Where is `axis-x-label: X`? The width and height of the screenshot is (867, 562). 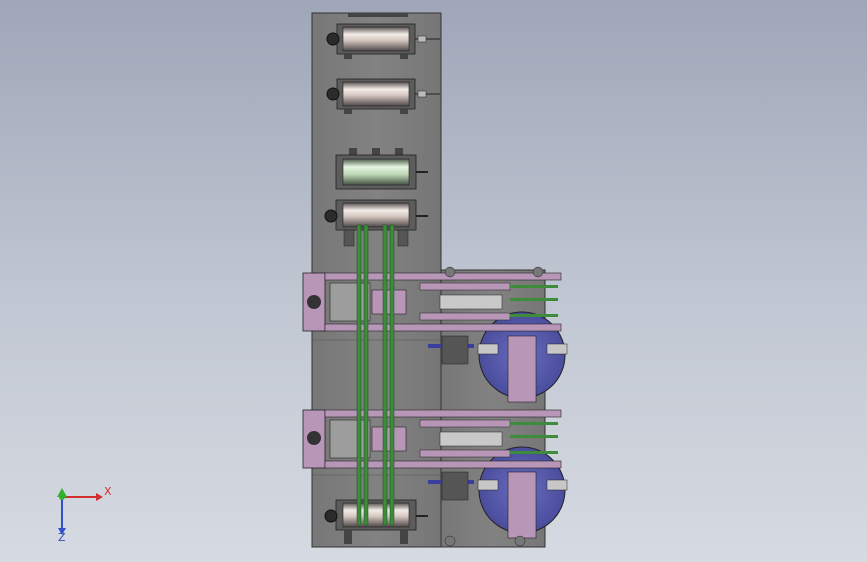 axis-x-label: X is located at coordinates (108, 491).